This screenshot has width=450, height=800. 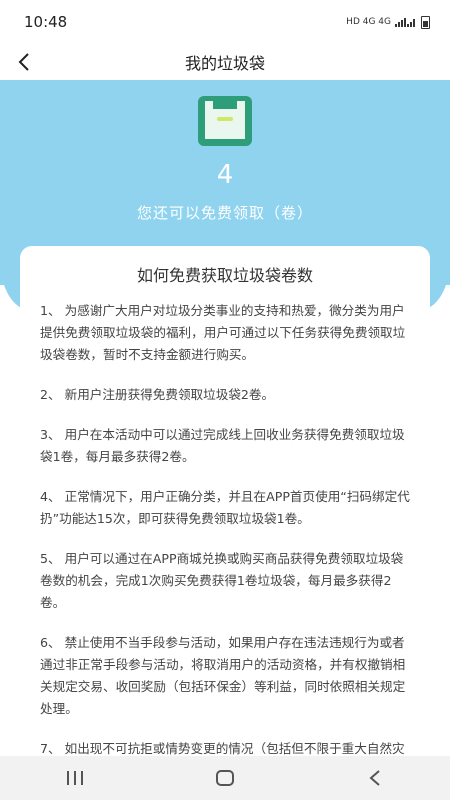 I want to click on status-icons: HD 4G 4G, so click(x=388, y=22).